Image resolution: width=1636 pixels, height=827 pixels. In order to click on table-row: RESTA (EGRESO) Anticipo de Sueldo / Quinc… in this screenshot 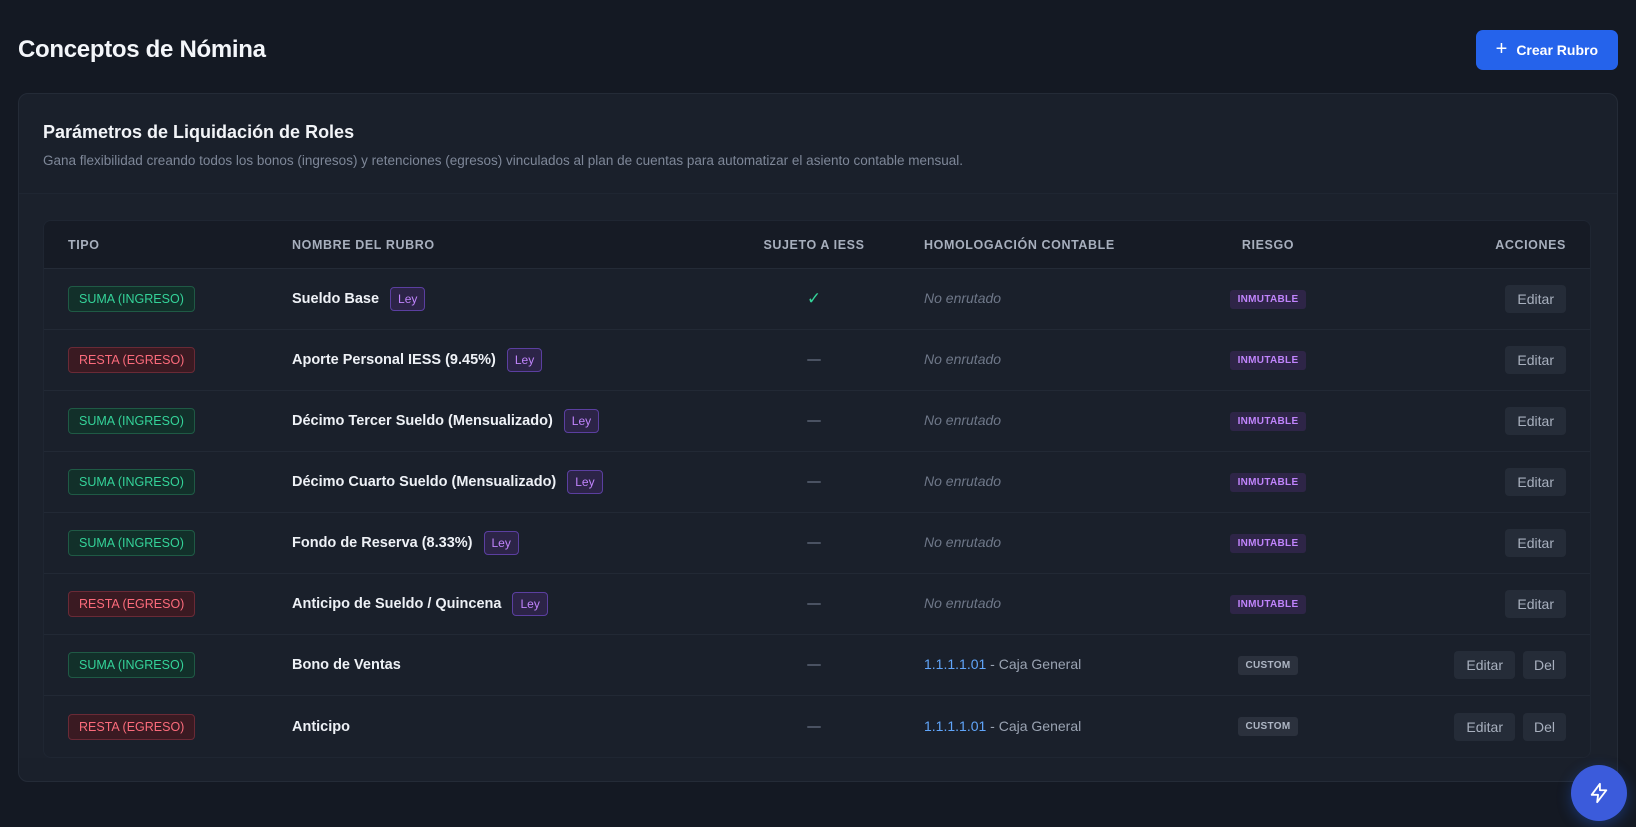, I will do `click(817, 604)`.